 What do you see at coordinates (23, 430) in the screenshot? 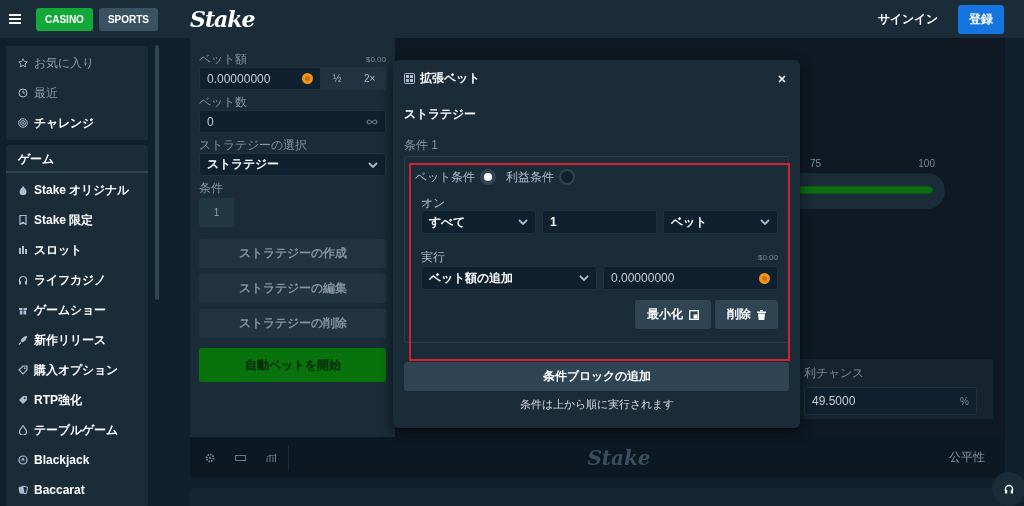
I see `drop-icon` at bounding box center [23, 430].